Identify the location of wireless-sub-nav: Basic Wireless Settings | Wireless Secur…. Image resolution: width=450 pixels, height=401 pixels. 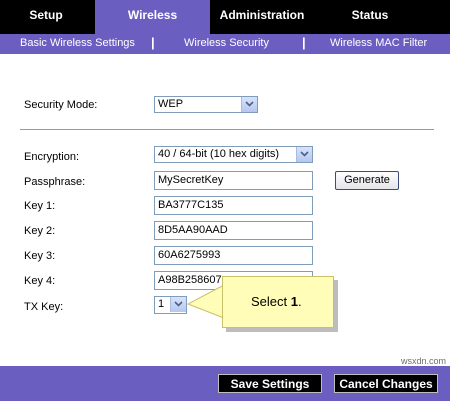
(225, 44).